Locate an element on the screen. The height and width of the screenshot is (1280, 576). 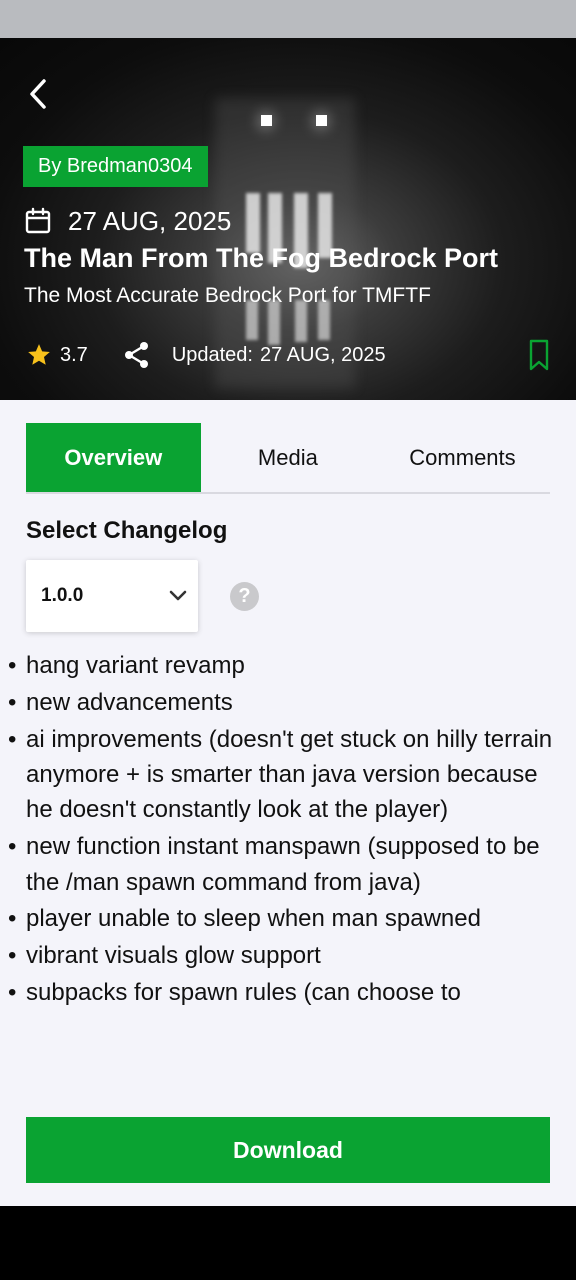
star-icon is located at coordinates (39, 354).